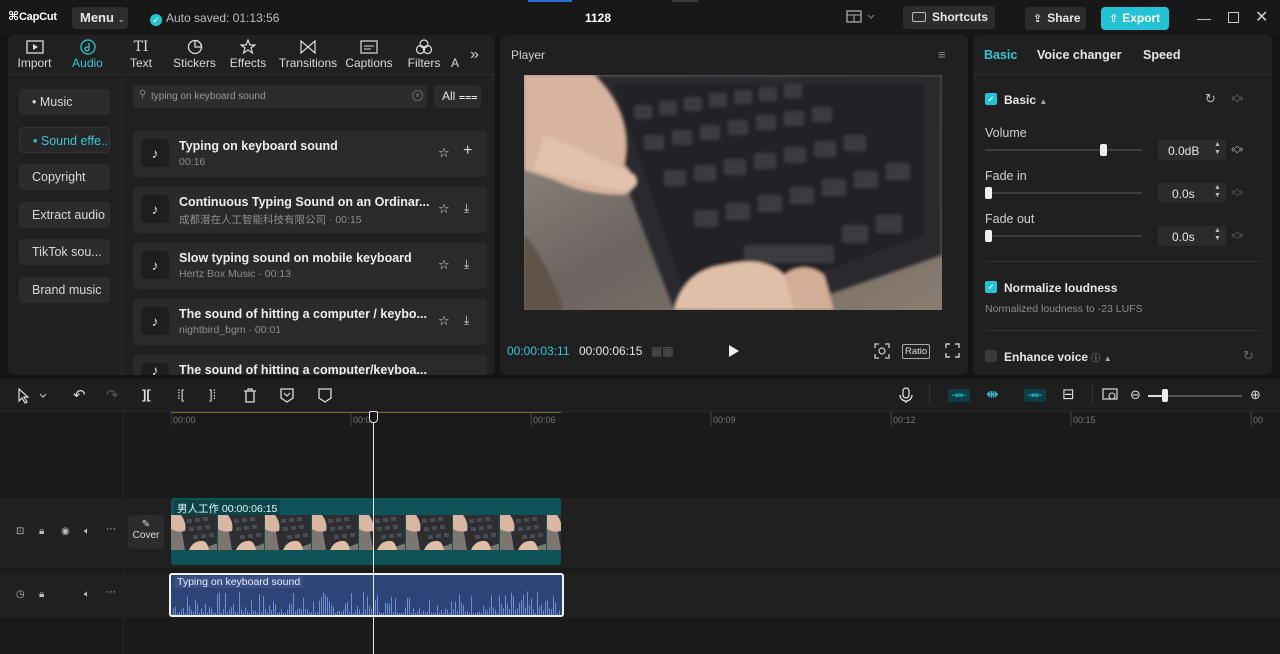 Image resolution: width=1280 pixels, height=654 pixels. Describe the element at coordinates (1079, 55) in the screenshot. I see `tab-voice-changer: Voice changer` at that location.